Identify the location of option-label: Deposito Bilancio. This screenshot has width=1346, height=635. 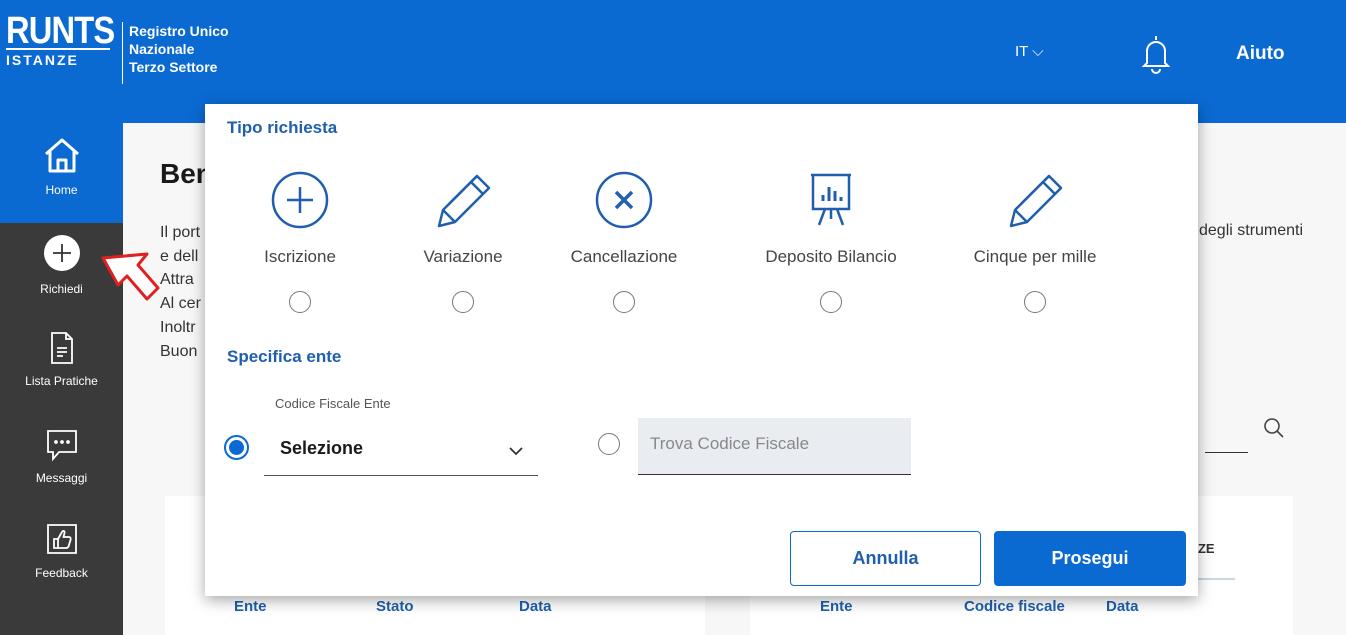
(831, 256).